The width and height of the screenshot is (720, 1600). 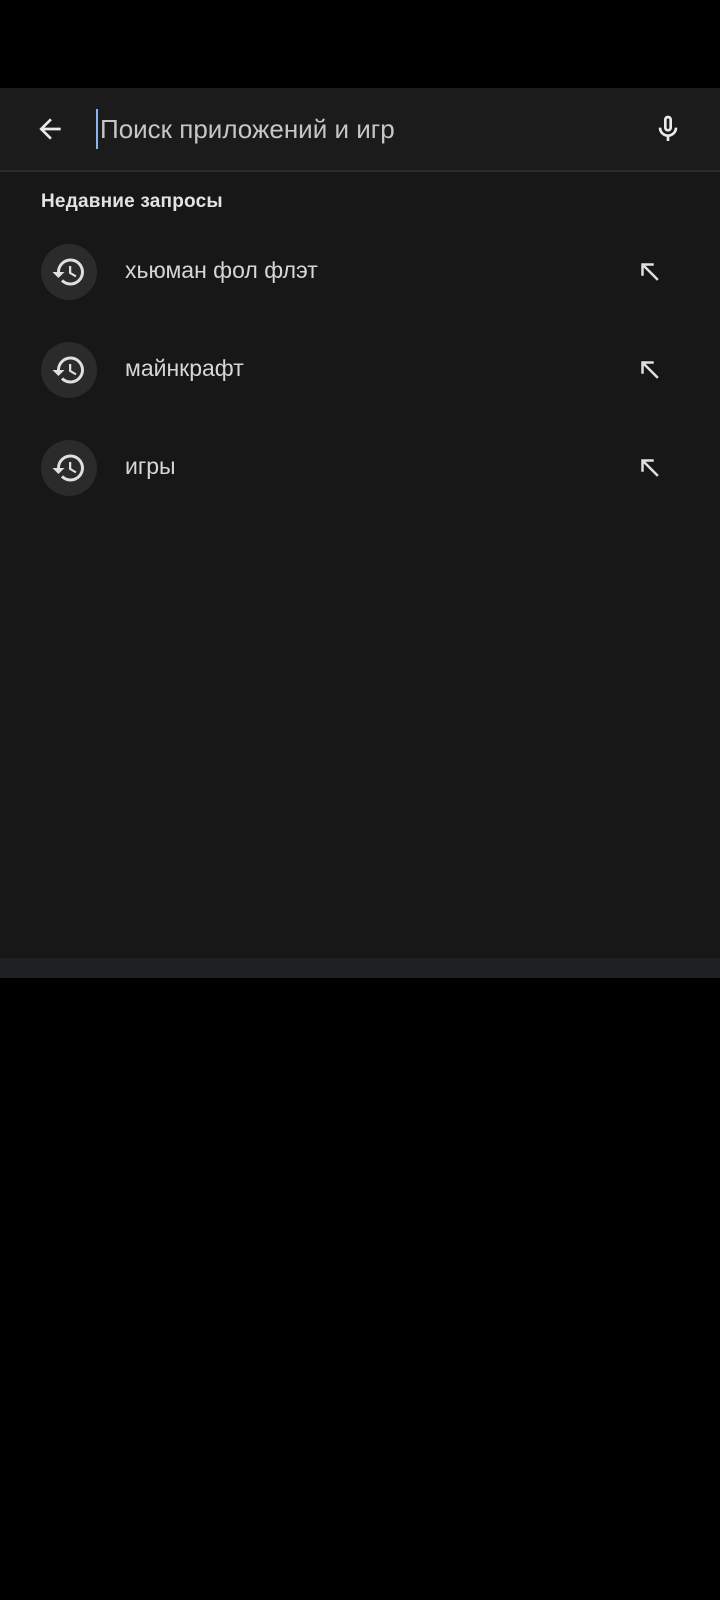 What do you see at coordinates (360, 968) in the screenshot?
I see `sheet-bottom-strip` at bounding box center [360, 968].